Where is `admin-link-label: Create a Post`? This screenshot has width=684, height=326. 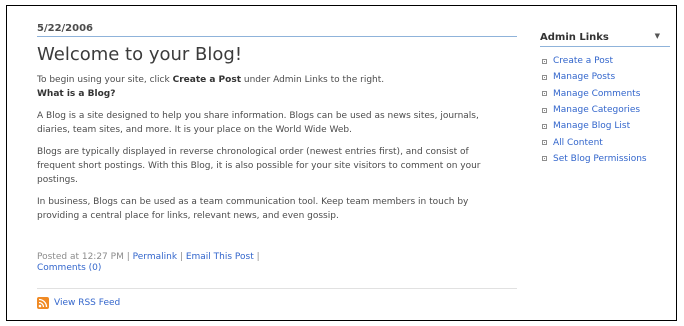
admin-link-label: Create a Post is located at coordinates (583, 61).